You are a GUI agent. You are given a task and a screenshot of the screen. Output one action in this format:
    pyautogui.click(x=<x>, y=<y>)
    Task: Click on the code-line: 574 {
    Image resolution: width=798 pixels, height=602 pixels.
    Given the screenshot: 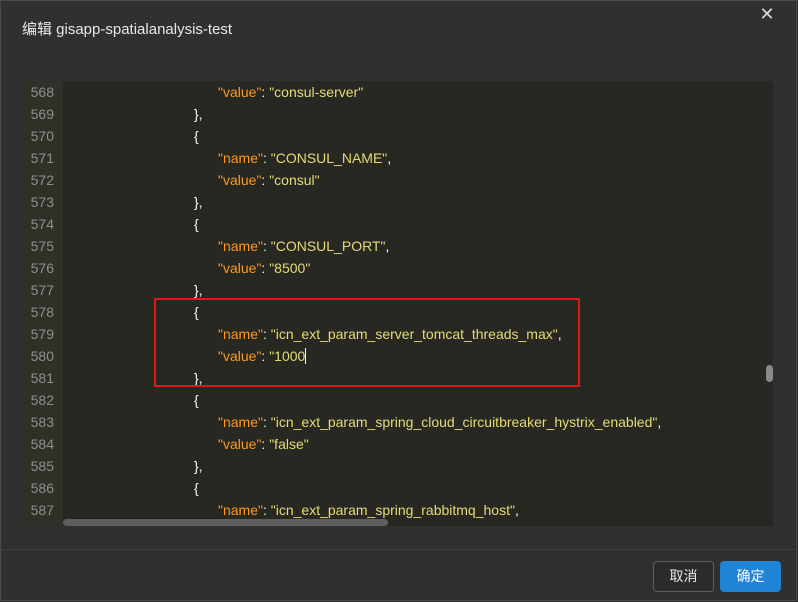 What is the action you would take?
    pyautogui.click(x=397, y=224)
    